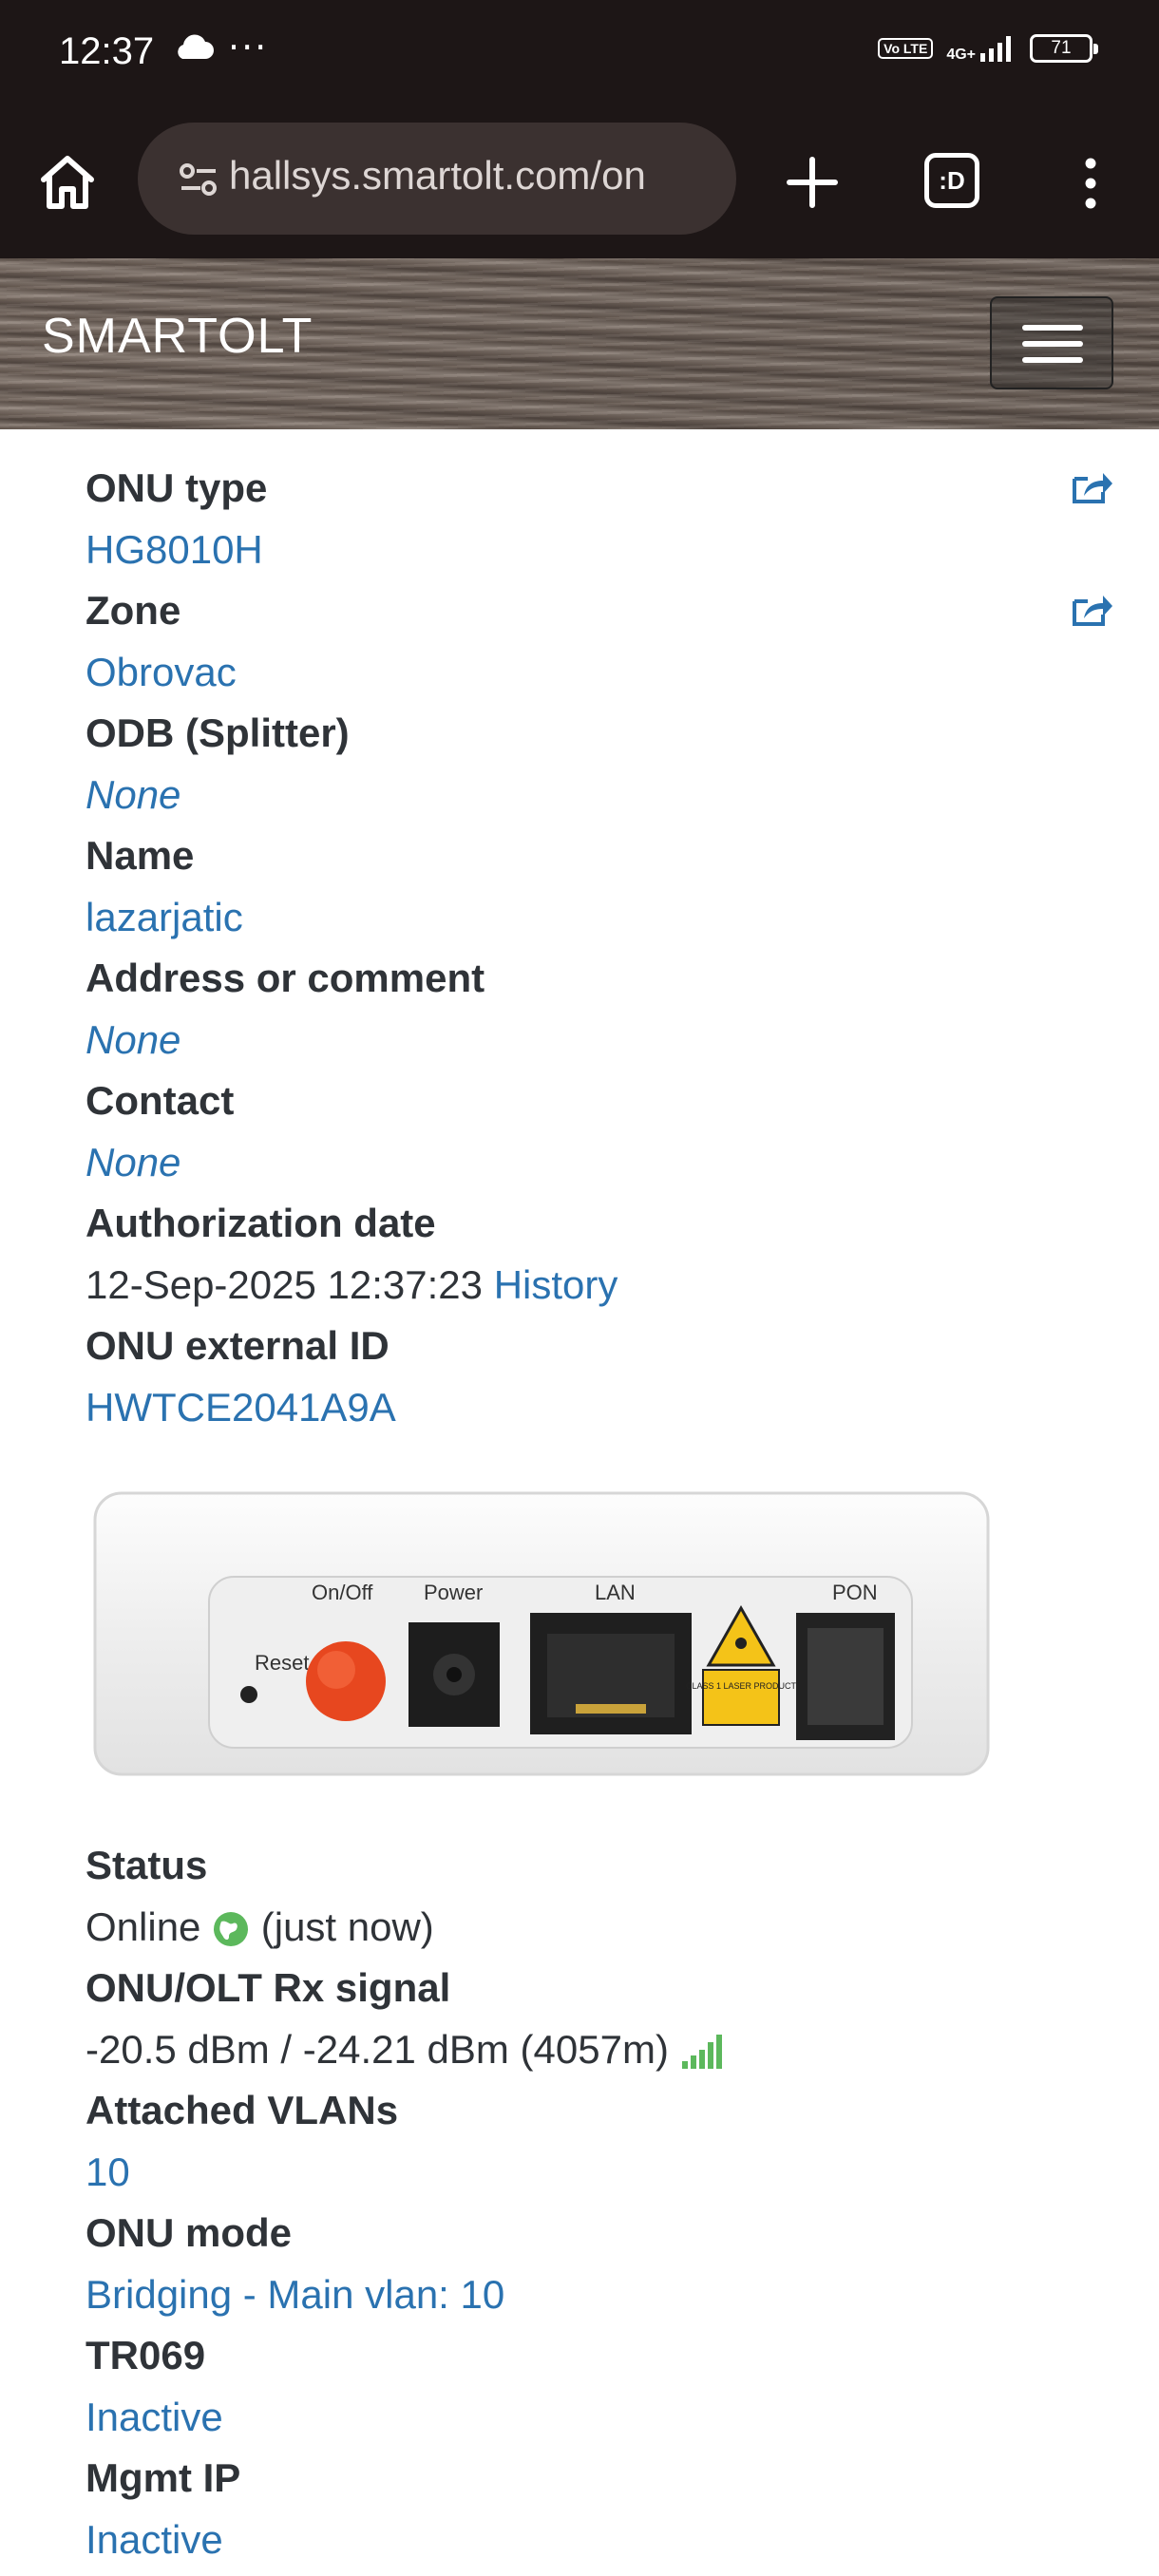  What do you see at coordinates (589, 795) in the screenshot?
I see `odb-value: None` at bounding box center [589, 795].